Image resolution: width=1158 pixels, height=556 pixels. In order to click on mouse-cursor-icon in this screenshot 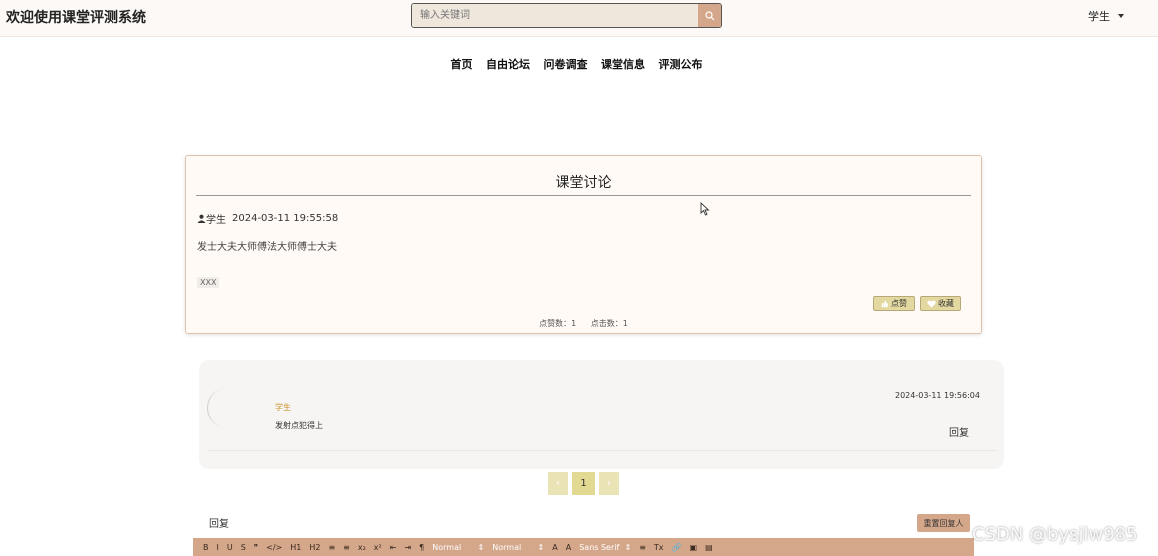, I will do `click(705, 209)`.